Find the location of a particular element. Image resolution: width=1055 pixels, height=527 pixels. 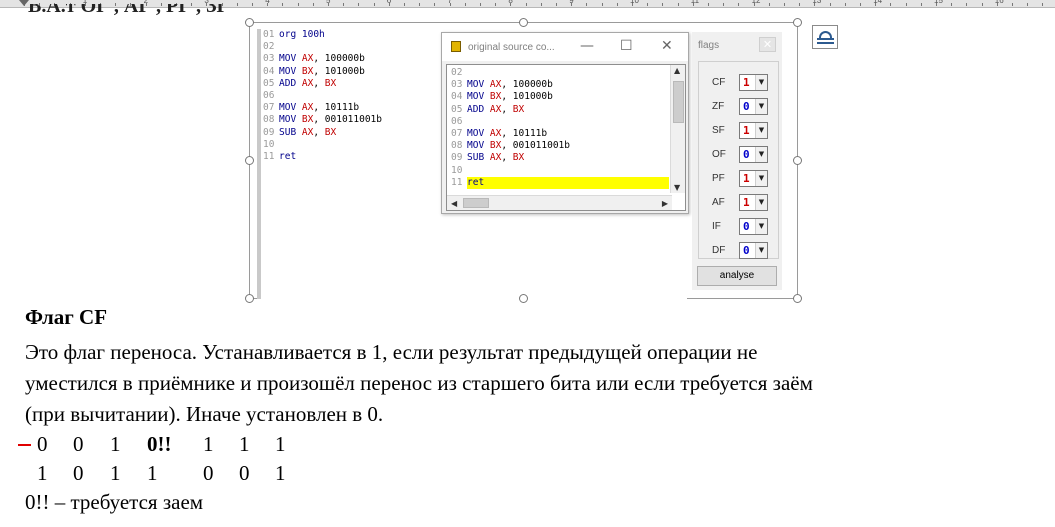

ruler-number: 12 is located at coordinates (756, 2).